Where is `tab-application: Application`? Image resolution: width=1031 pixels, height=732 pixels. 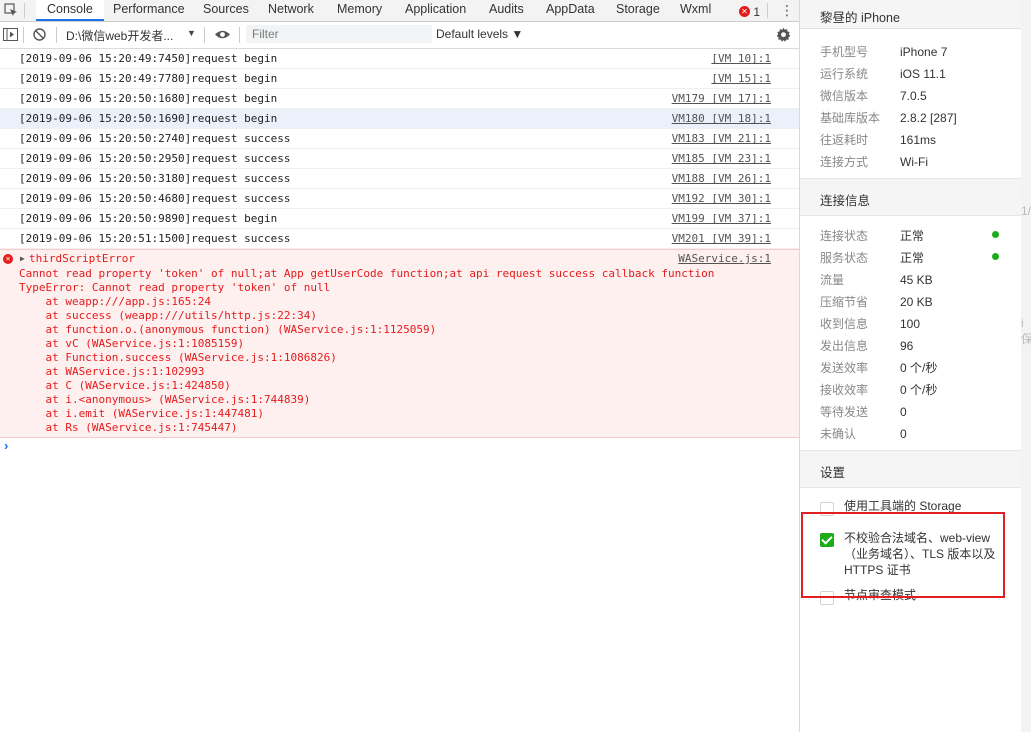 tab-application: Application is located at coordinates (435, 10).